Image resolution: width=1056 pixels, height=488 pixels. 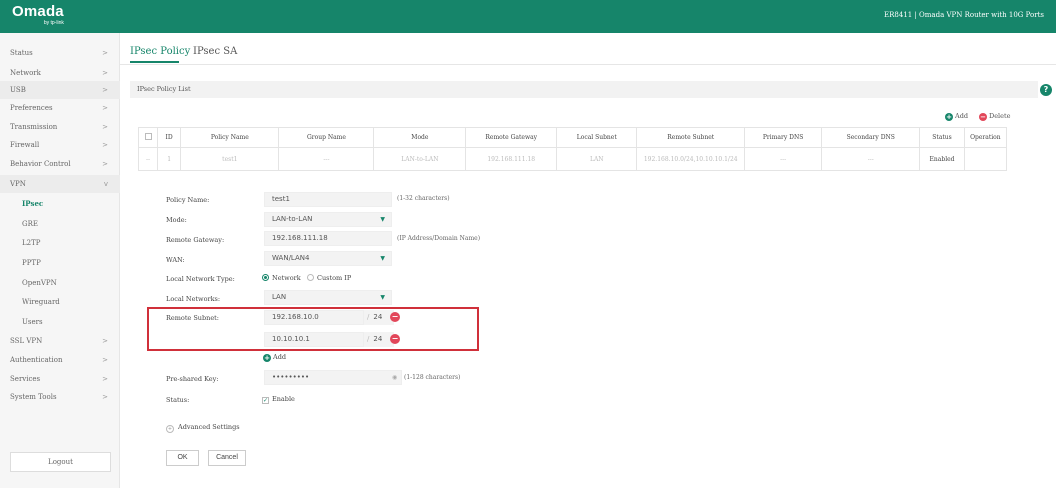 What do you see at coordinates (60, 263) in the screenshot?
I see `sidebar-item-pptp: PPTP` at bounding box center [60, 263].